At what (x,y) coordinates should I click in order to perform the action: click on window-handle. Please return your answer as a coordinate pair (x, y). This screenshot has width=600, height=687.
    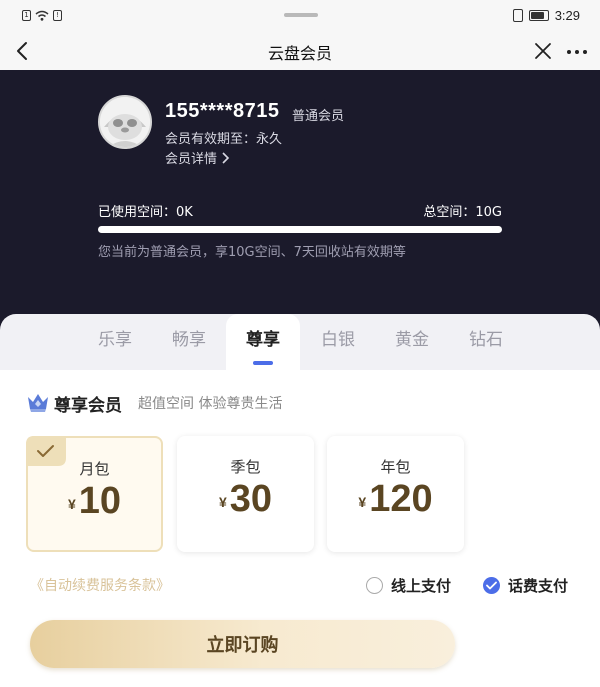
    Looking at the image, I should click on (301, 15).